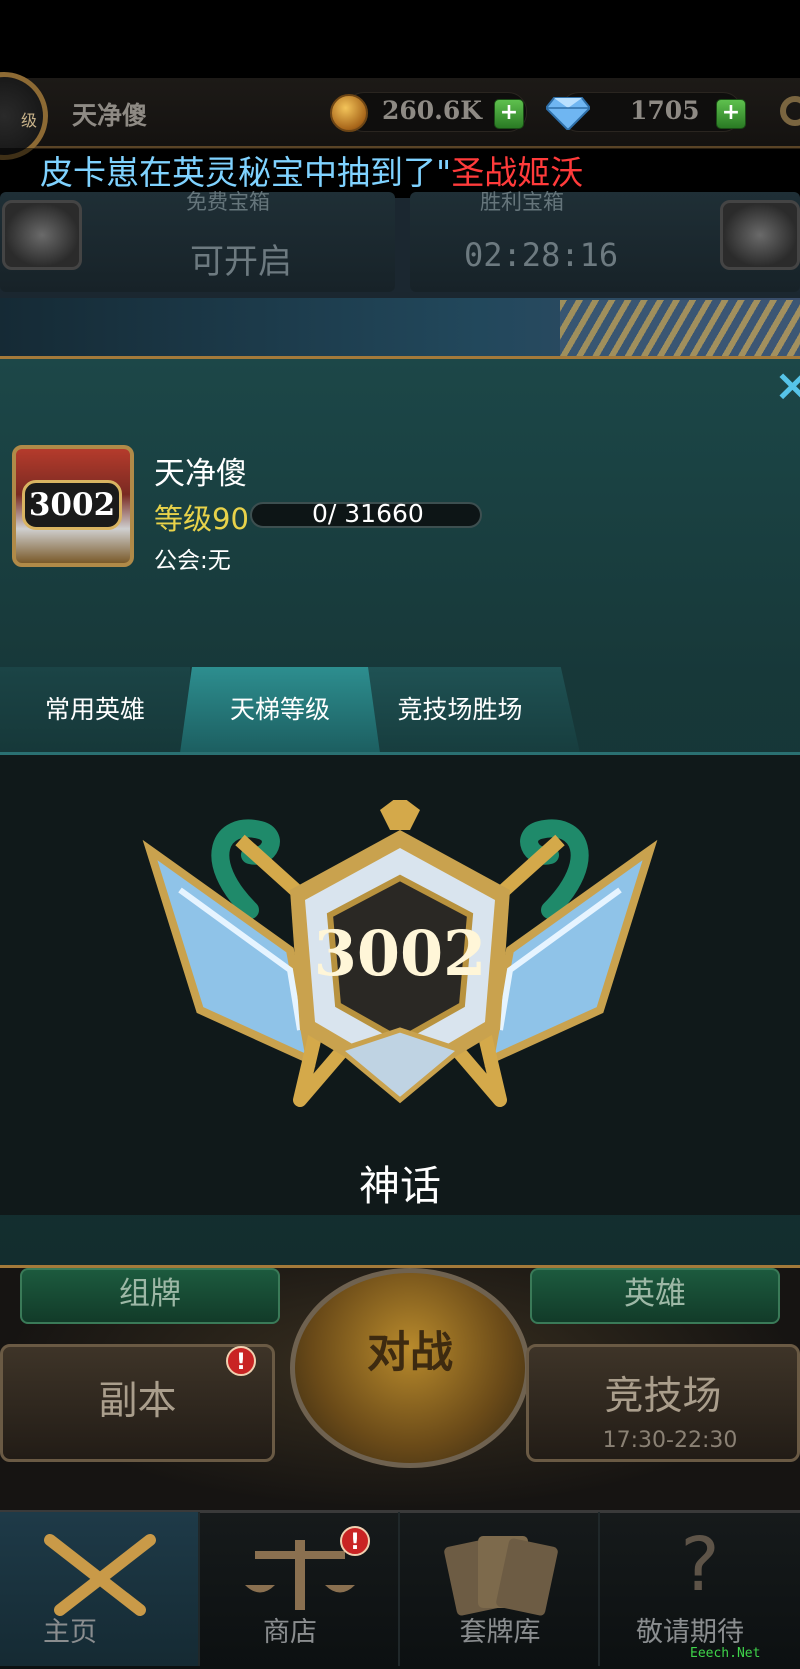 The width and height of the screenshot is (800, 1669). What do you see at coordinates (72, 505) in the screenshot?
I see `avatar-rating-badge: 3002` at bounding box center [72, 505].